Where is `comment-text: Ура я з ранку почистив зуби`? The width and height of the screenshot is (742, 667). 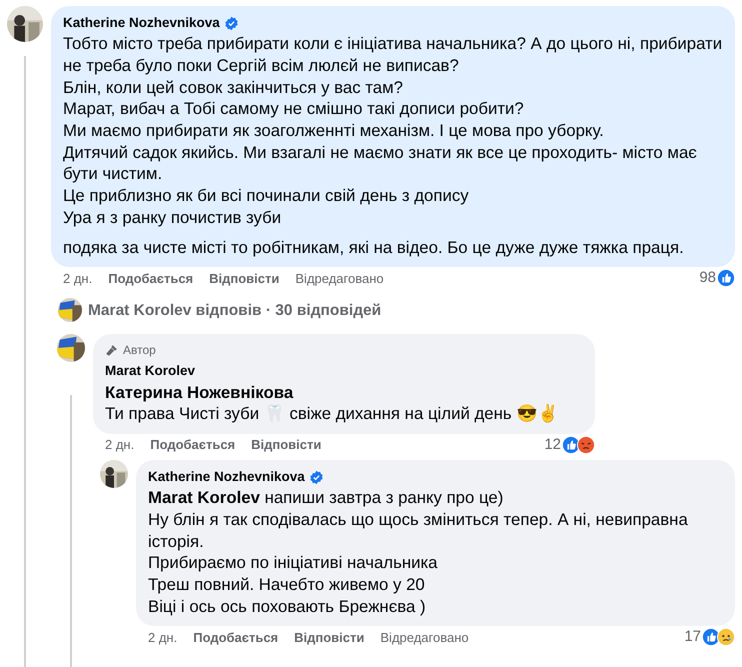
comment-text: Ура я з ранку почистив зуби is located at coordinates (172, 217).